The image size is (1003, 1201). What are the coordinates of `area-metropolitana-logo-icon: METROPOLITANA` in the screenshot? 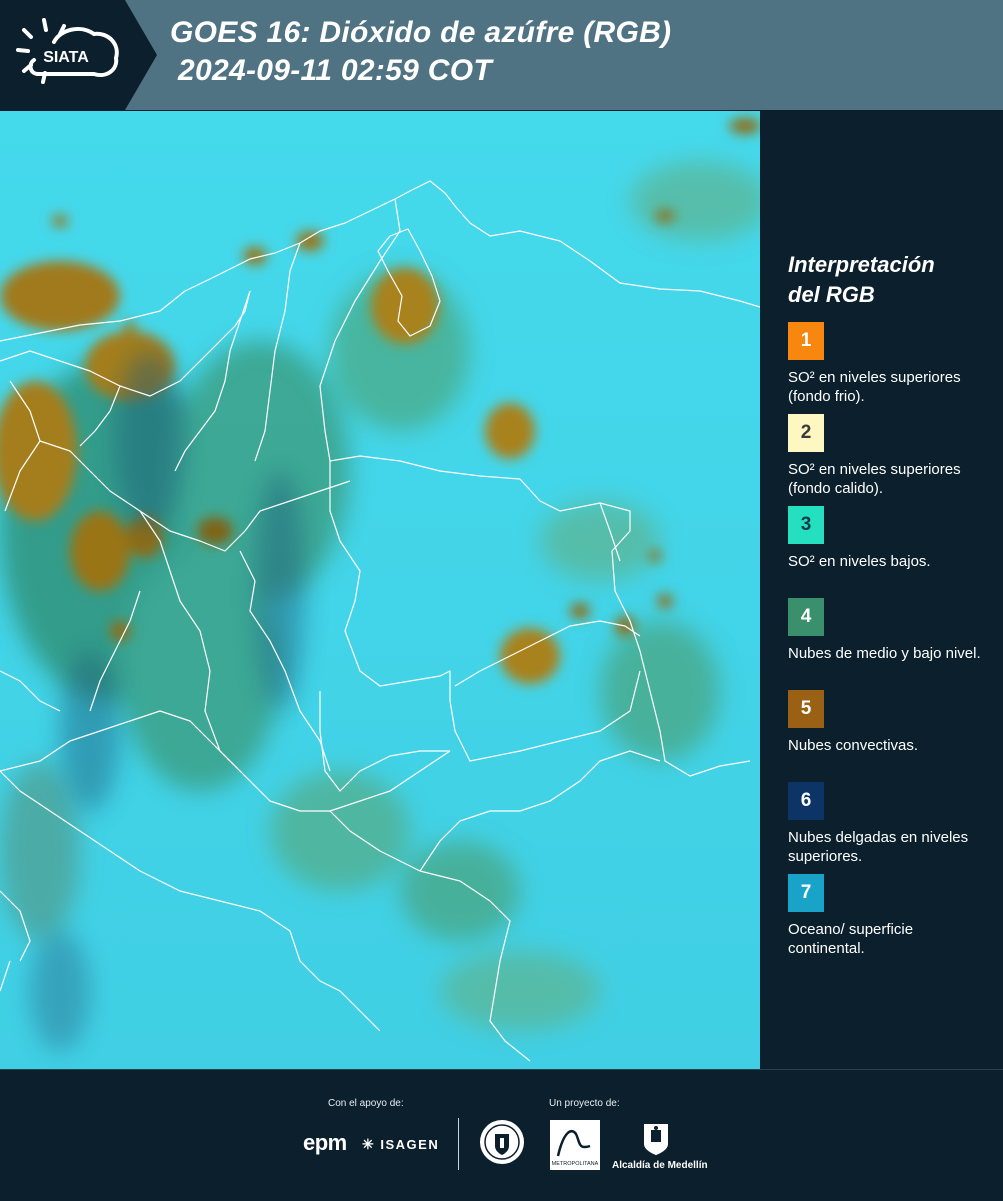 It's located at (575, 1145).